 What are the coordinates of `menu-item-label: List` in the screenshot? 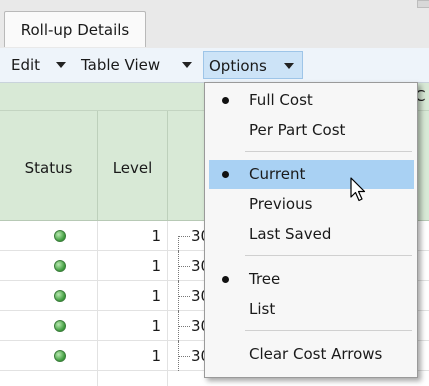 It's located at (262, 309).